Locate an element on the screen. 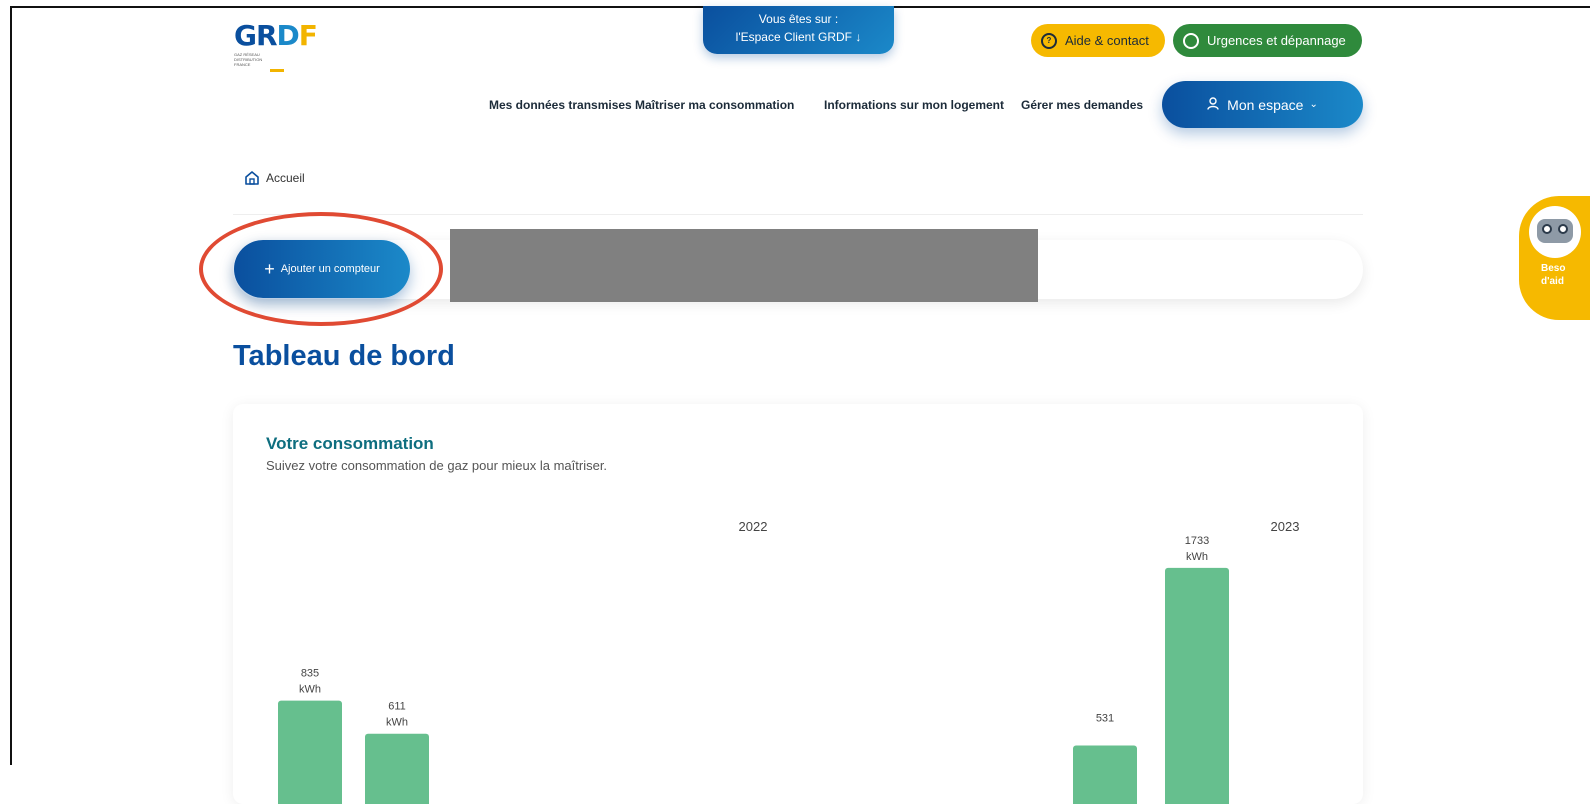 This screenshot has width=1590, height=804. space-tab-line2: l'Espace Client GRDF is located at coordinates (793, 37).